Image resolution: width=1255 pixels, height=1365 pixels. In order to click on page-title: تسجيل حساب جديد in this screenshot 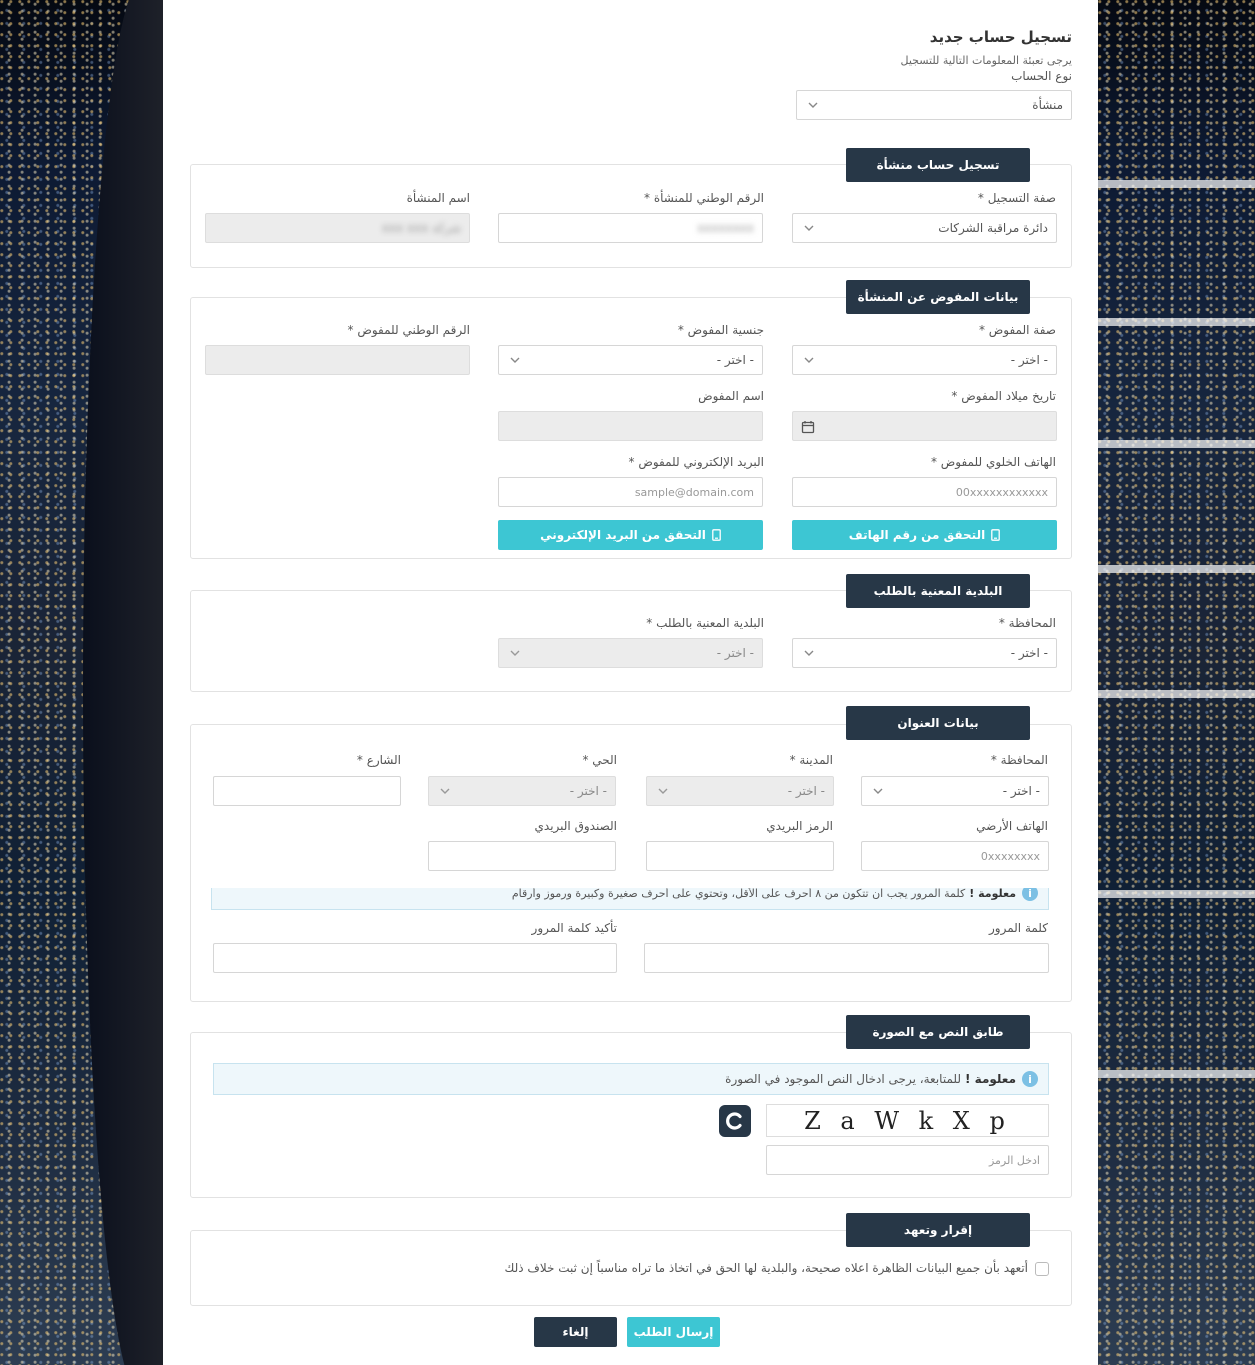, I will do `click(1000, 37)`.